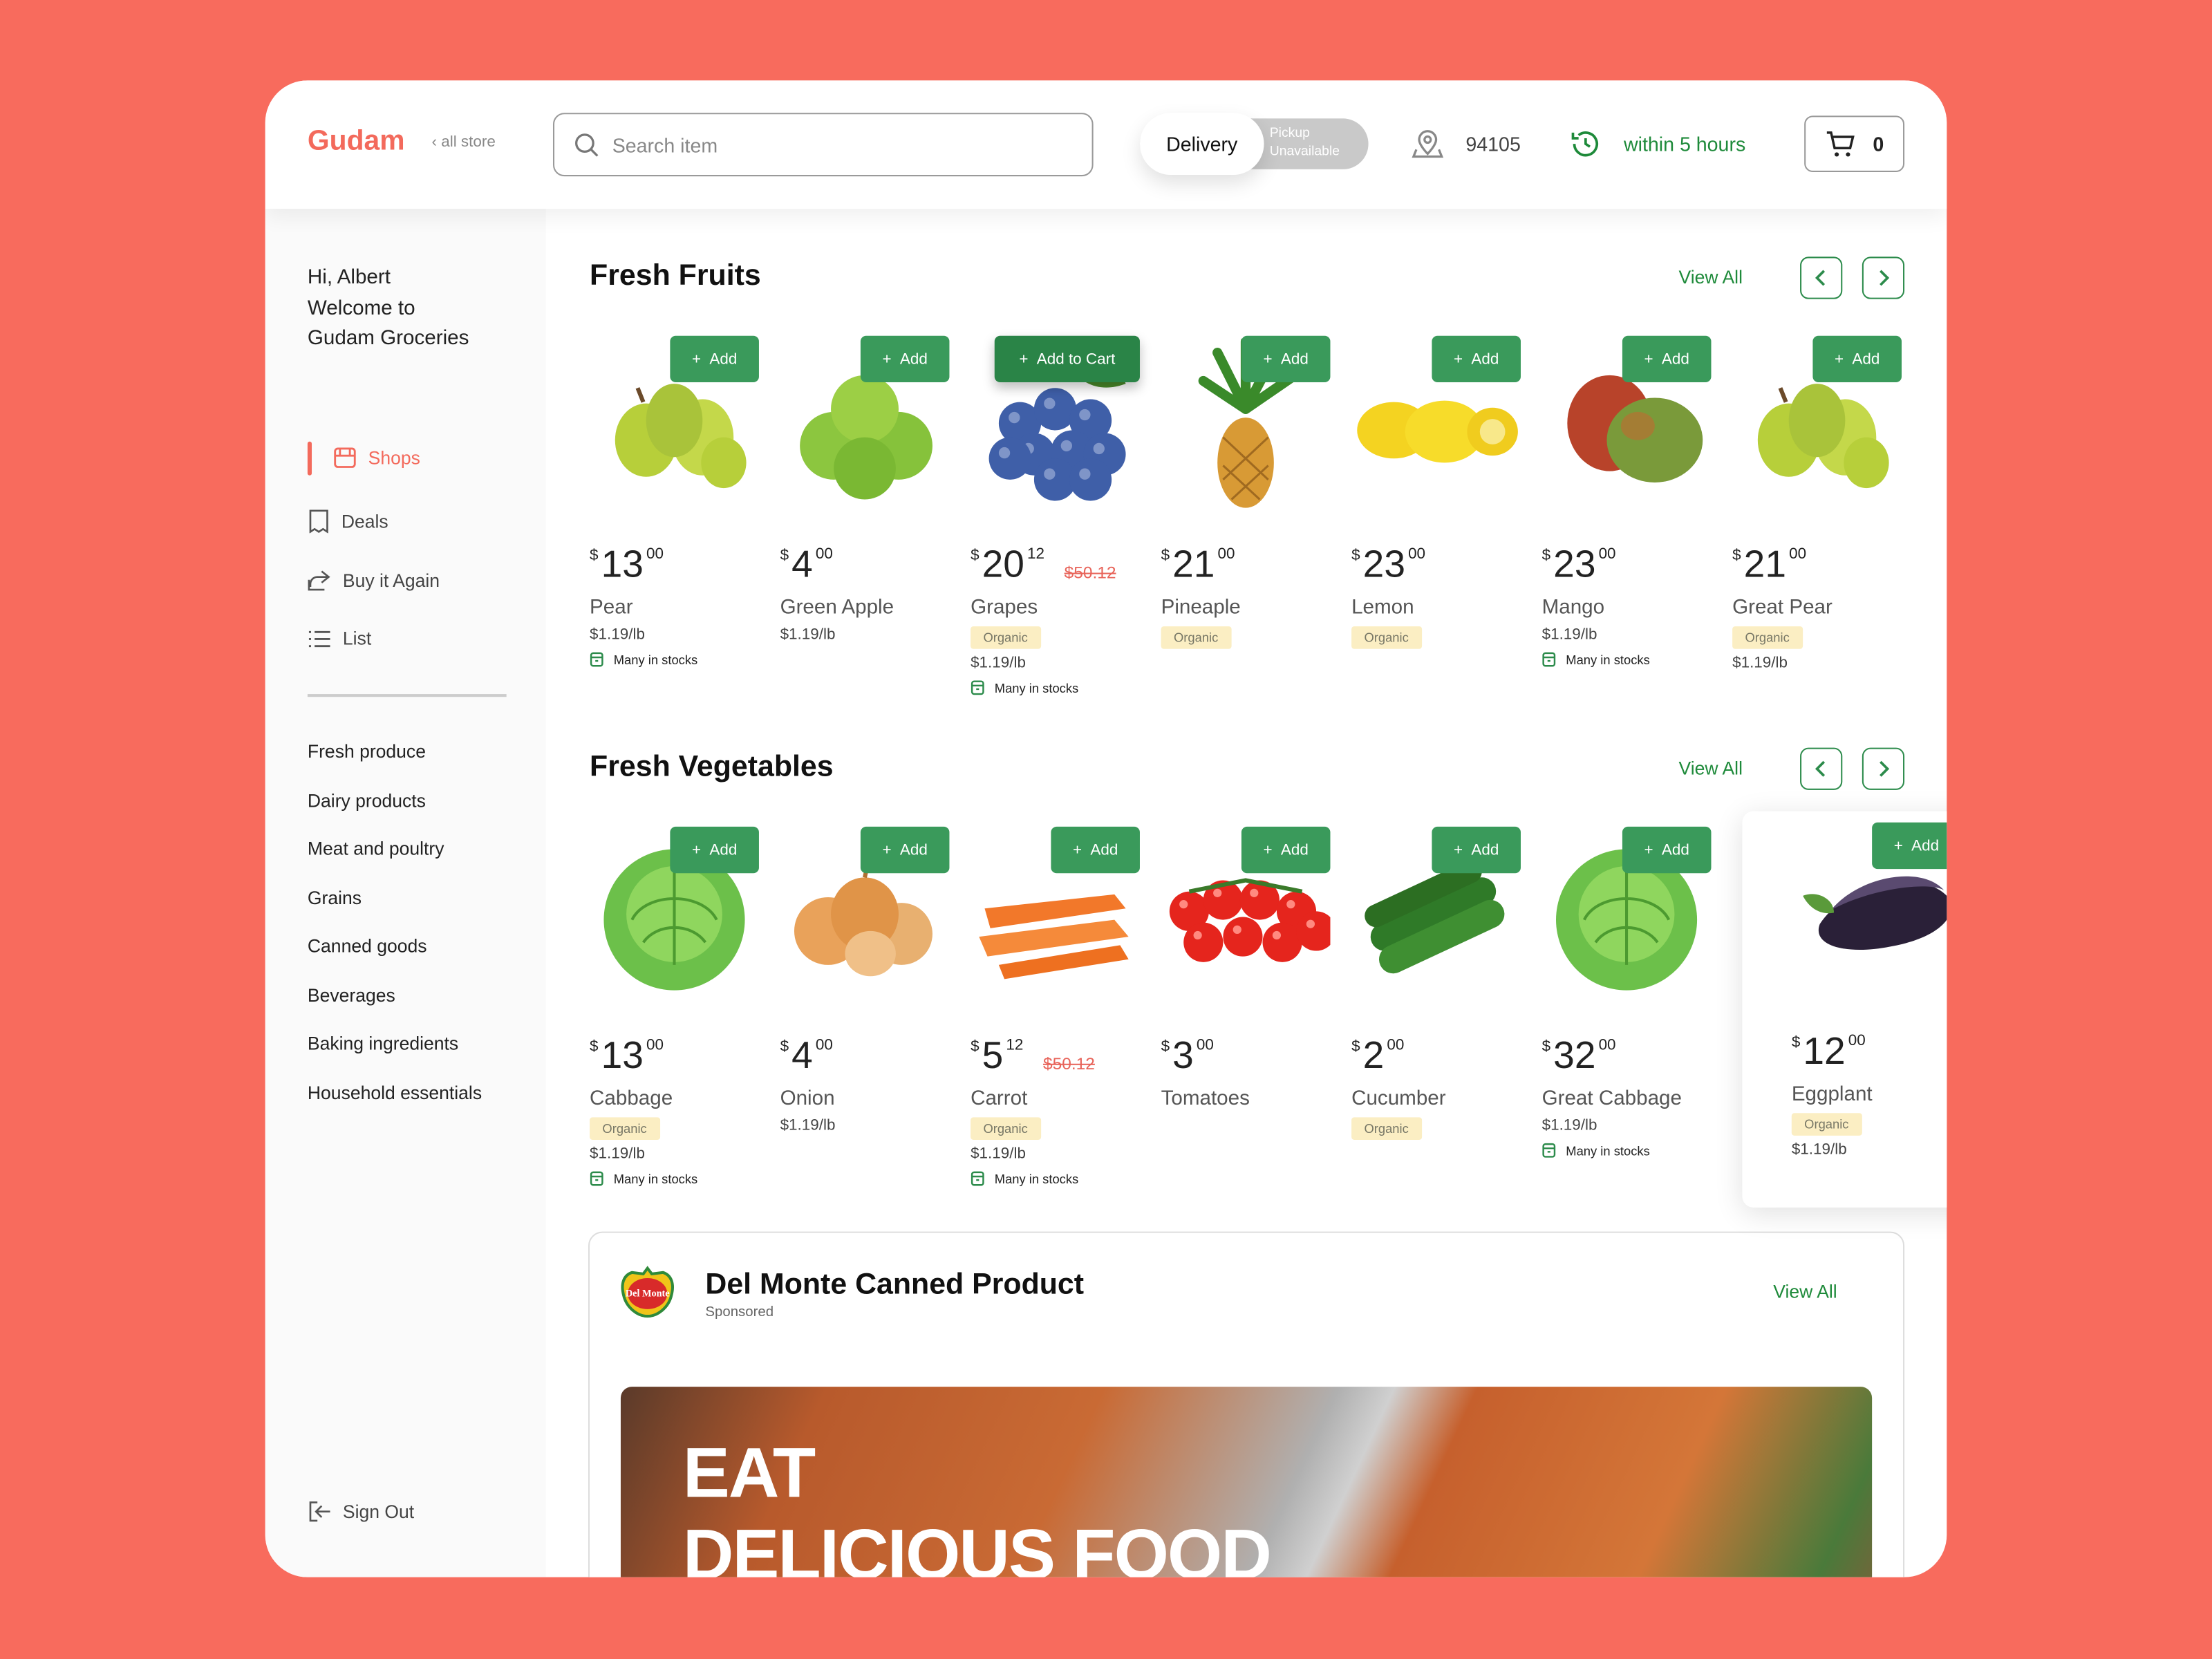 The image size is (2212, 1659). What do you see at coordinates (1783, 608) in the screenshot?
I see `product-name: Great Pear` at bounding box center [1783, 608].